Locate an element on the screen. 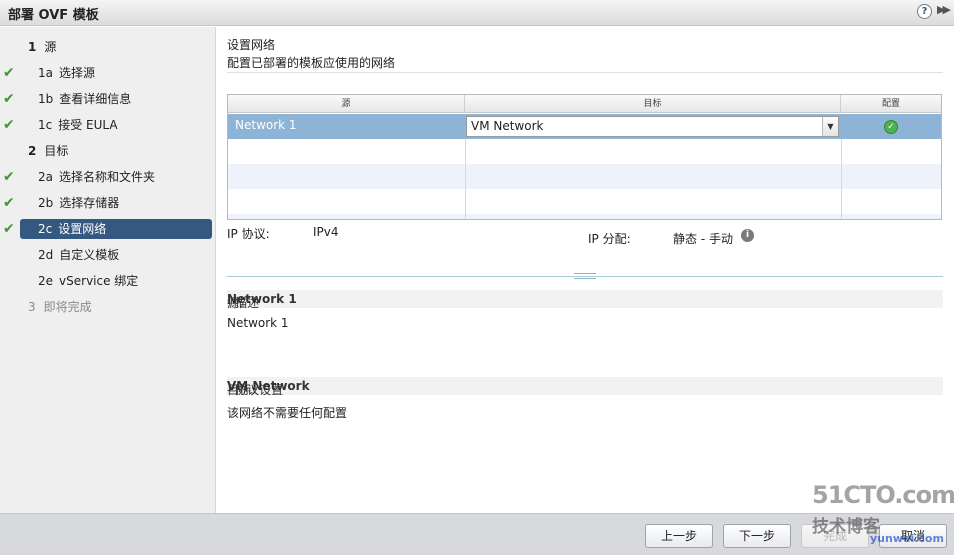 This screenshot has width=954, height=555. step-2e-vservice-bindings: 2e vService 绑定 is located at coordinates (116, 281).